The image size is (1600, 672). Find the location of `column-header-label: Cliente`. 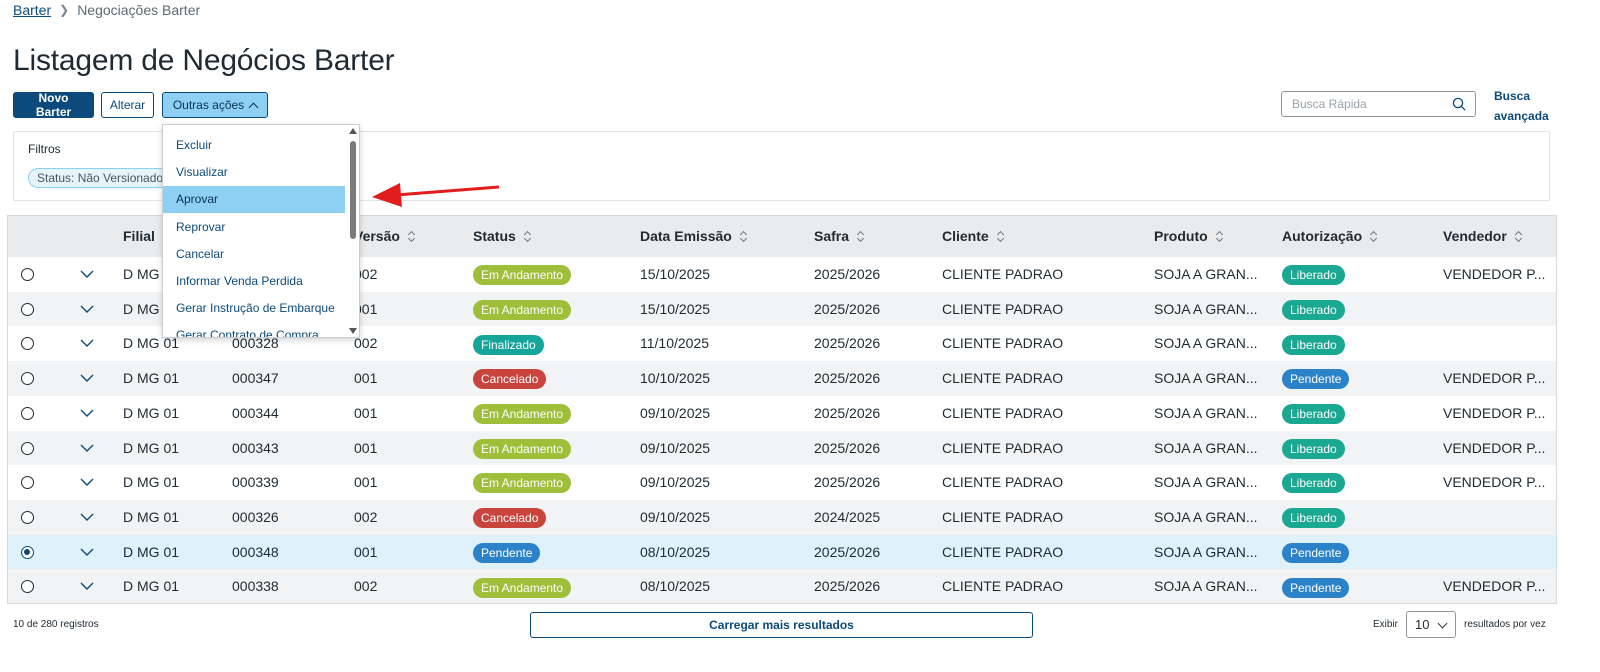

column-header-label: Cliente is located at coordinates (965, 236).